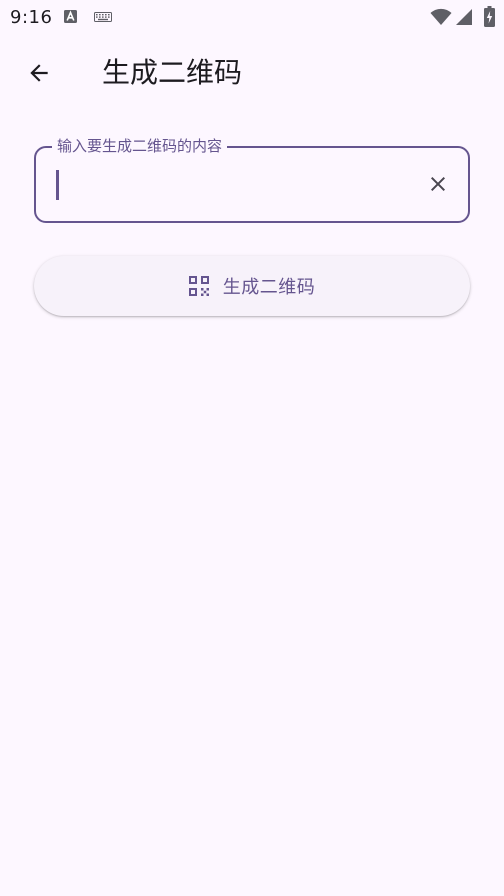  Describe the element at coordinates (172, 72) in the screenshot. I see `page-title: 生成二维码` at that location.